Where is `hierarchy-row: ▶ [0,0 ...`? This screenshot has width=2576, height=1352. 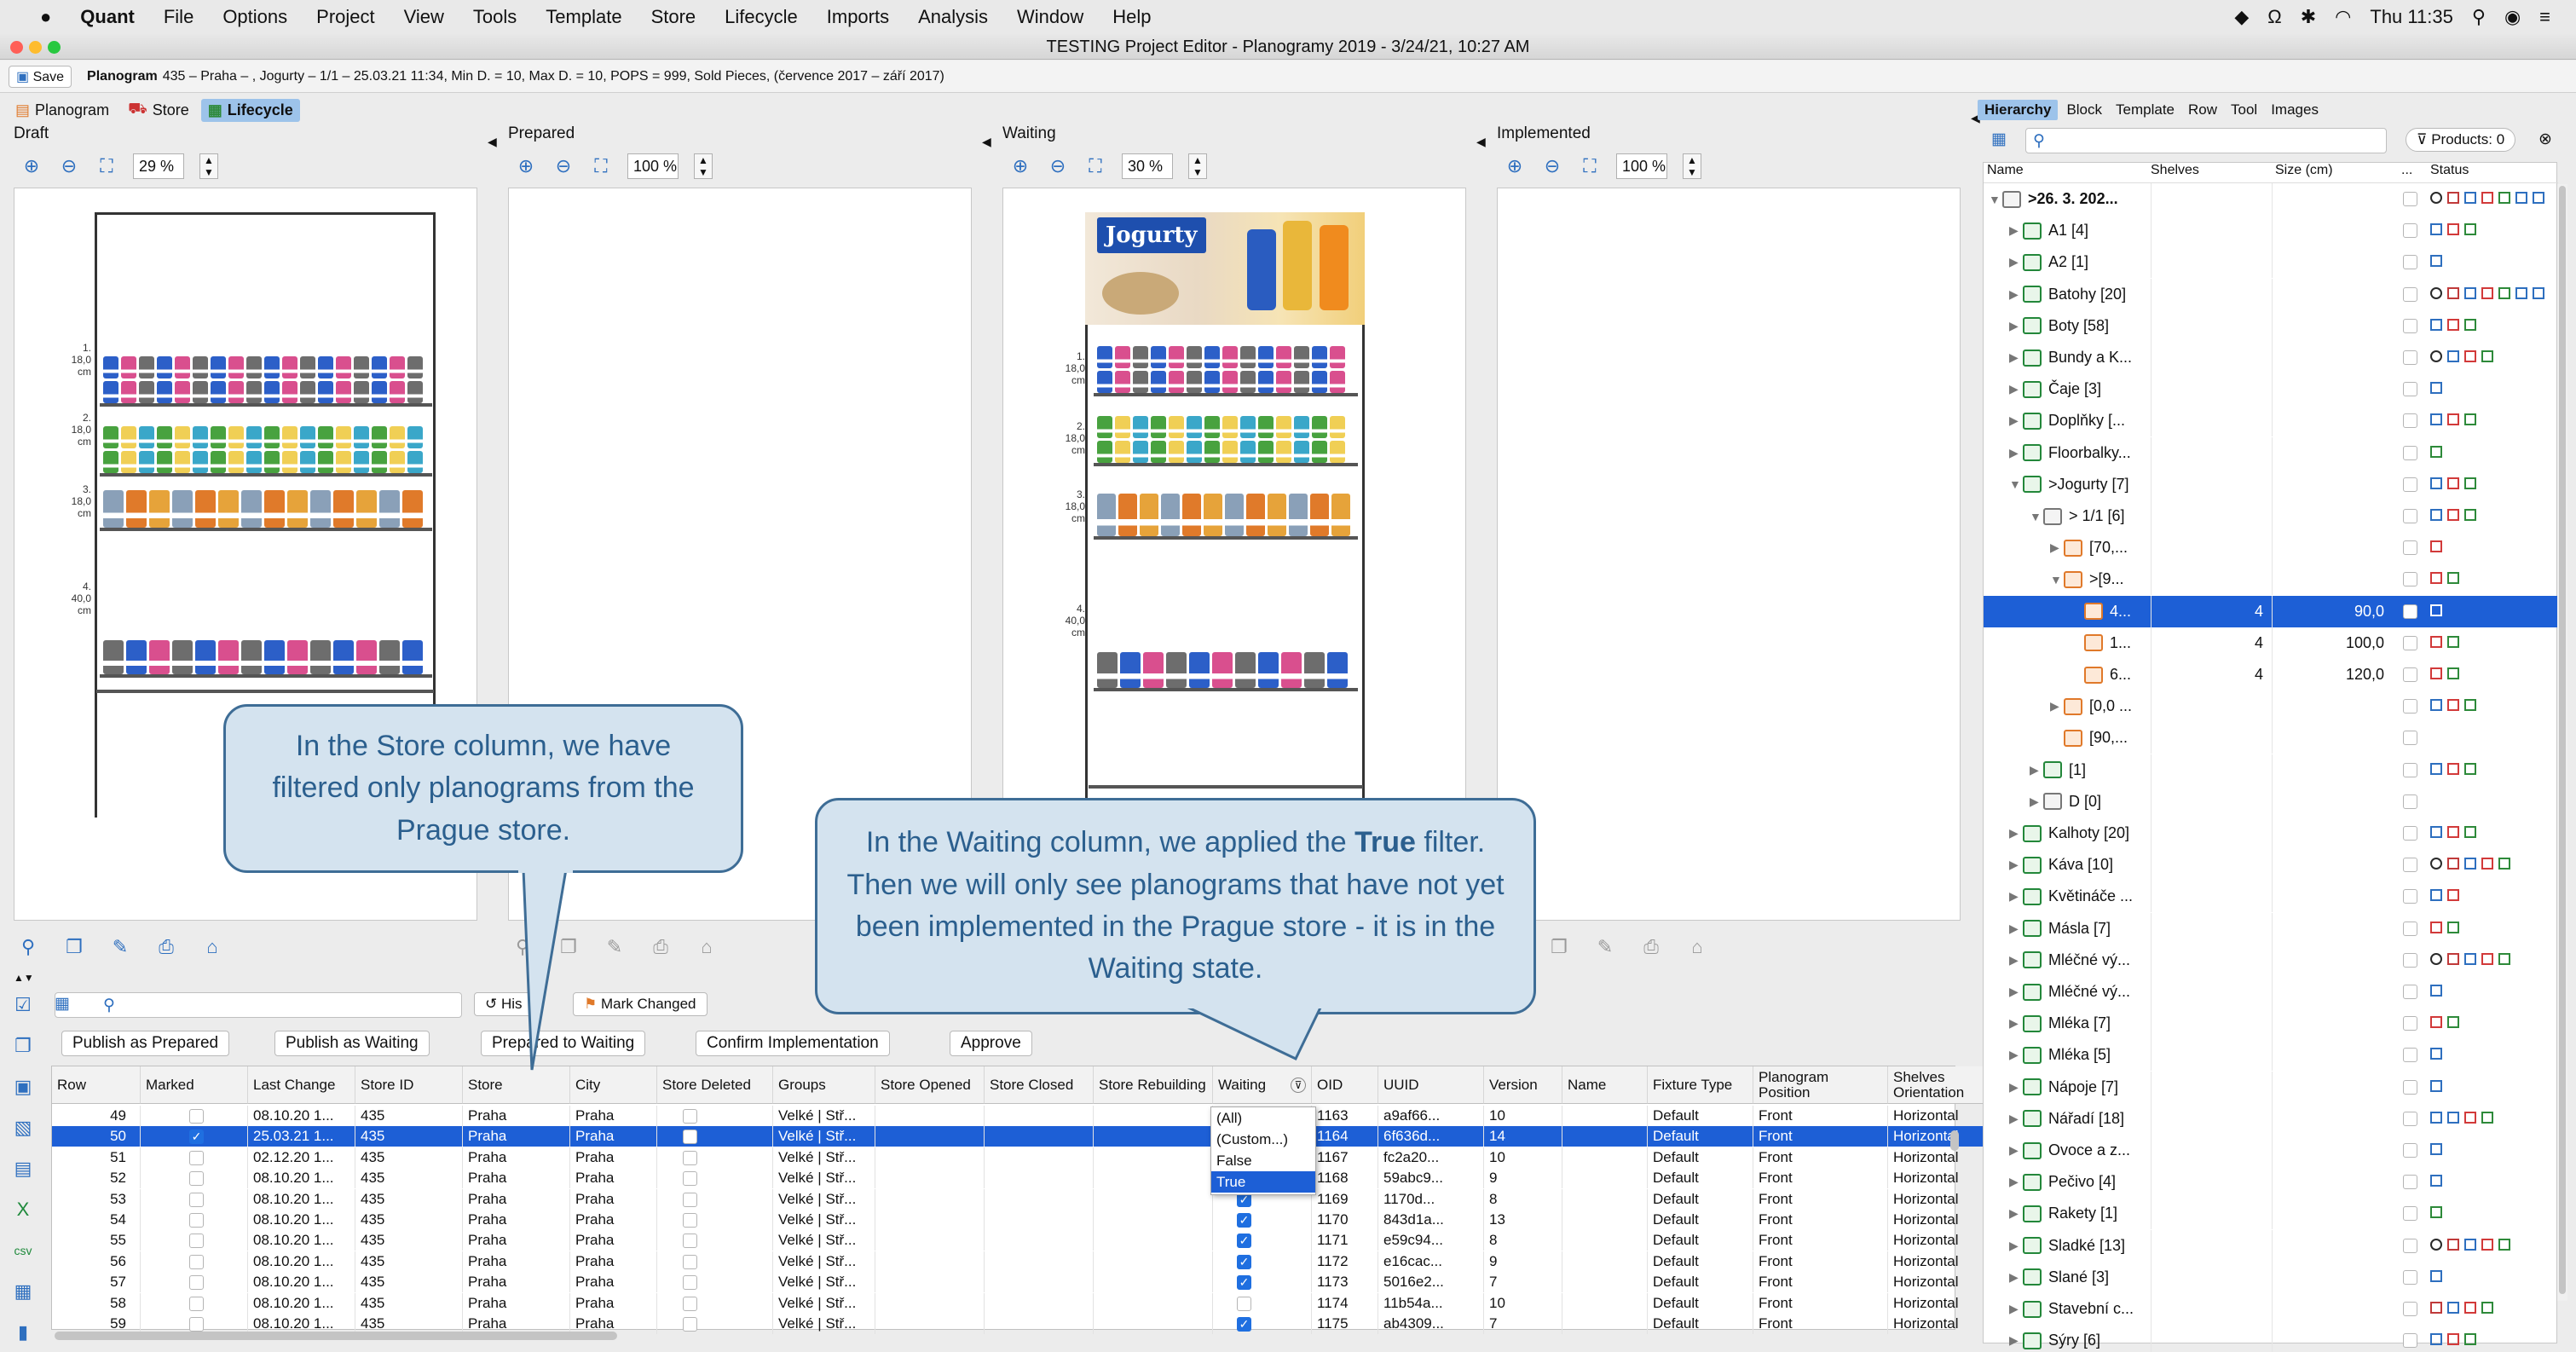 hierarchy-row: ▶ [0,0 ... is located at coordinates (2273, 706).